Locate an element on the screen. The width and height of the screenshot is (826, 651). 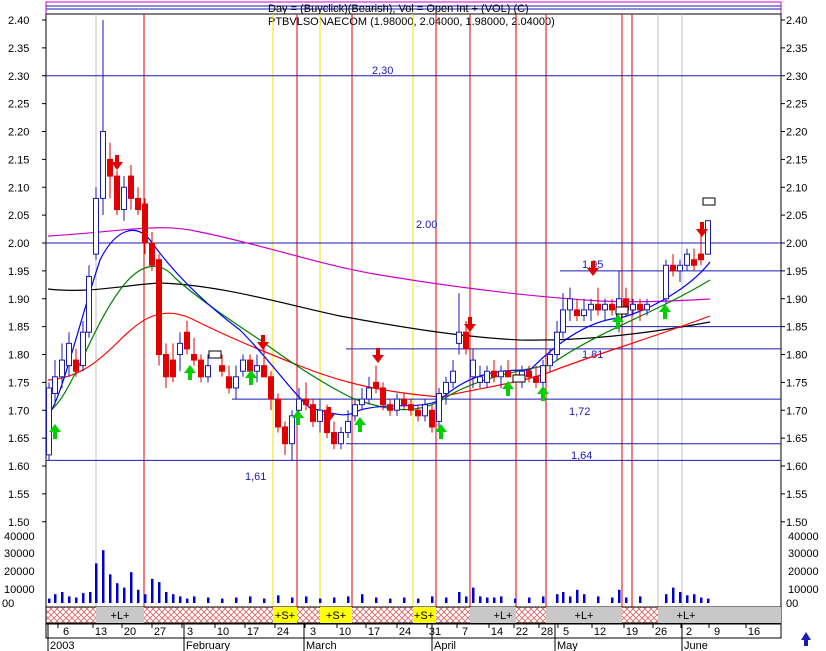
volume-tick-label-right: 30000 is located at coordinates (803, 554).